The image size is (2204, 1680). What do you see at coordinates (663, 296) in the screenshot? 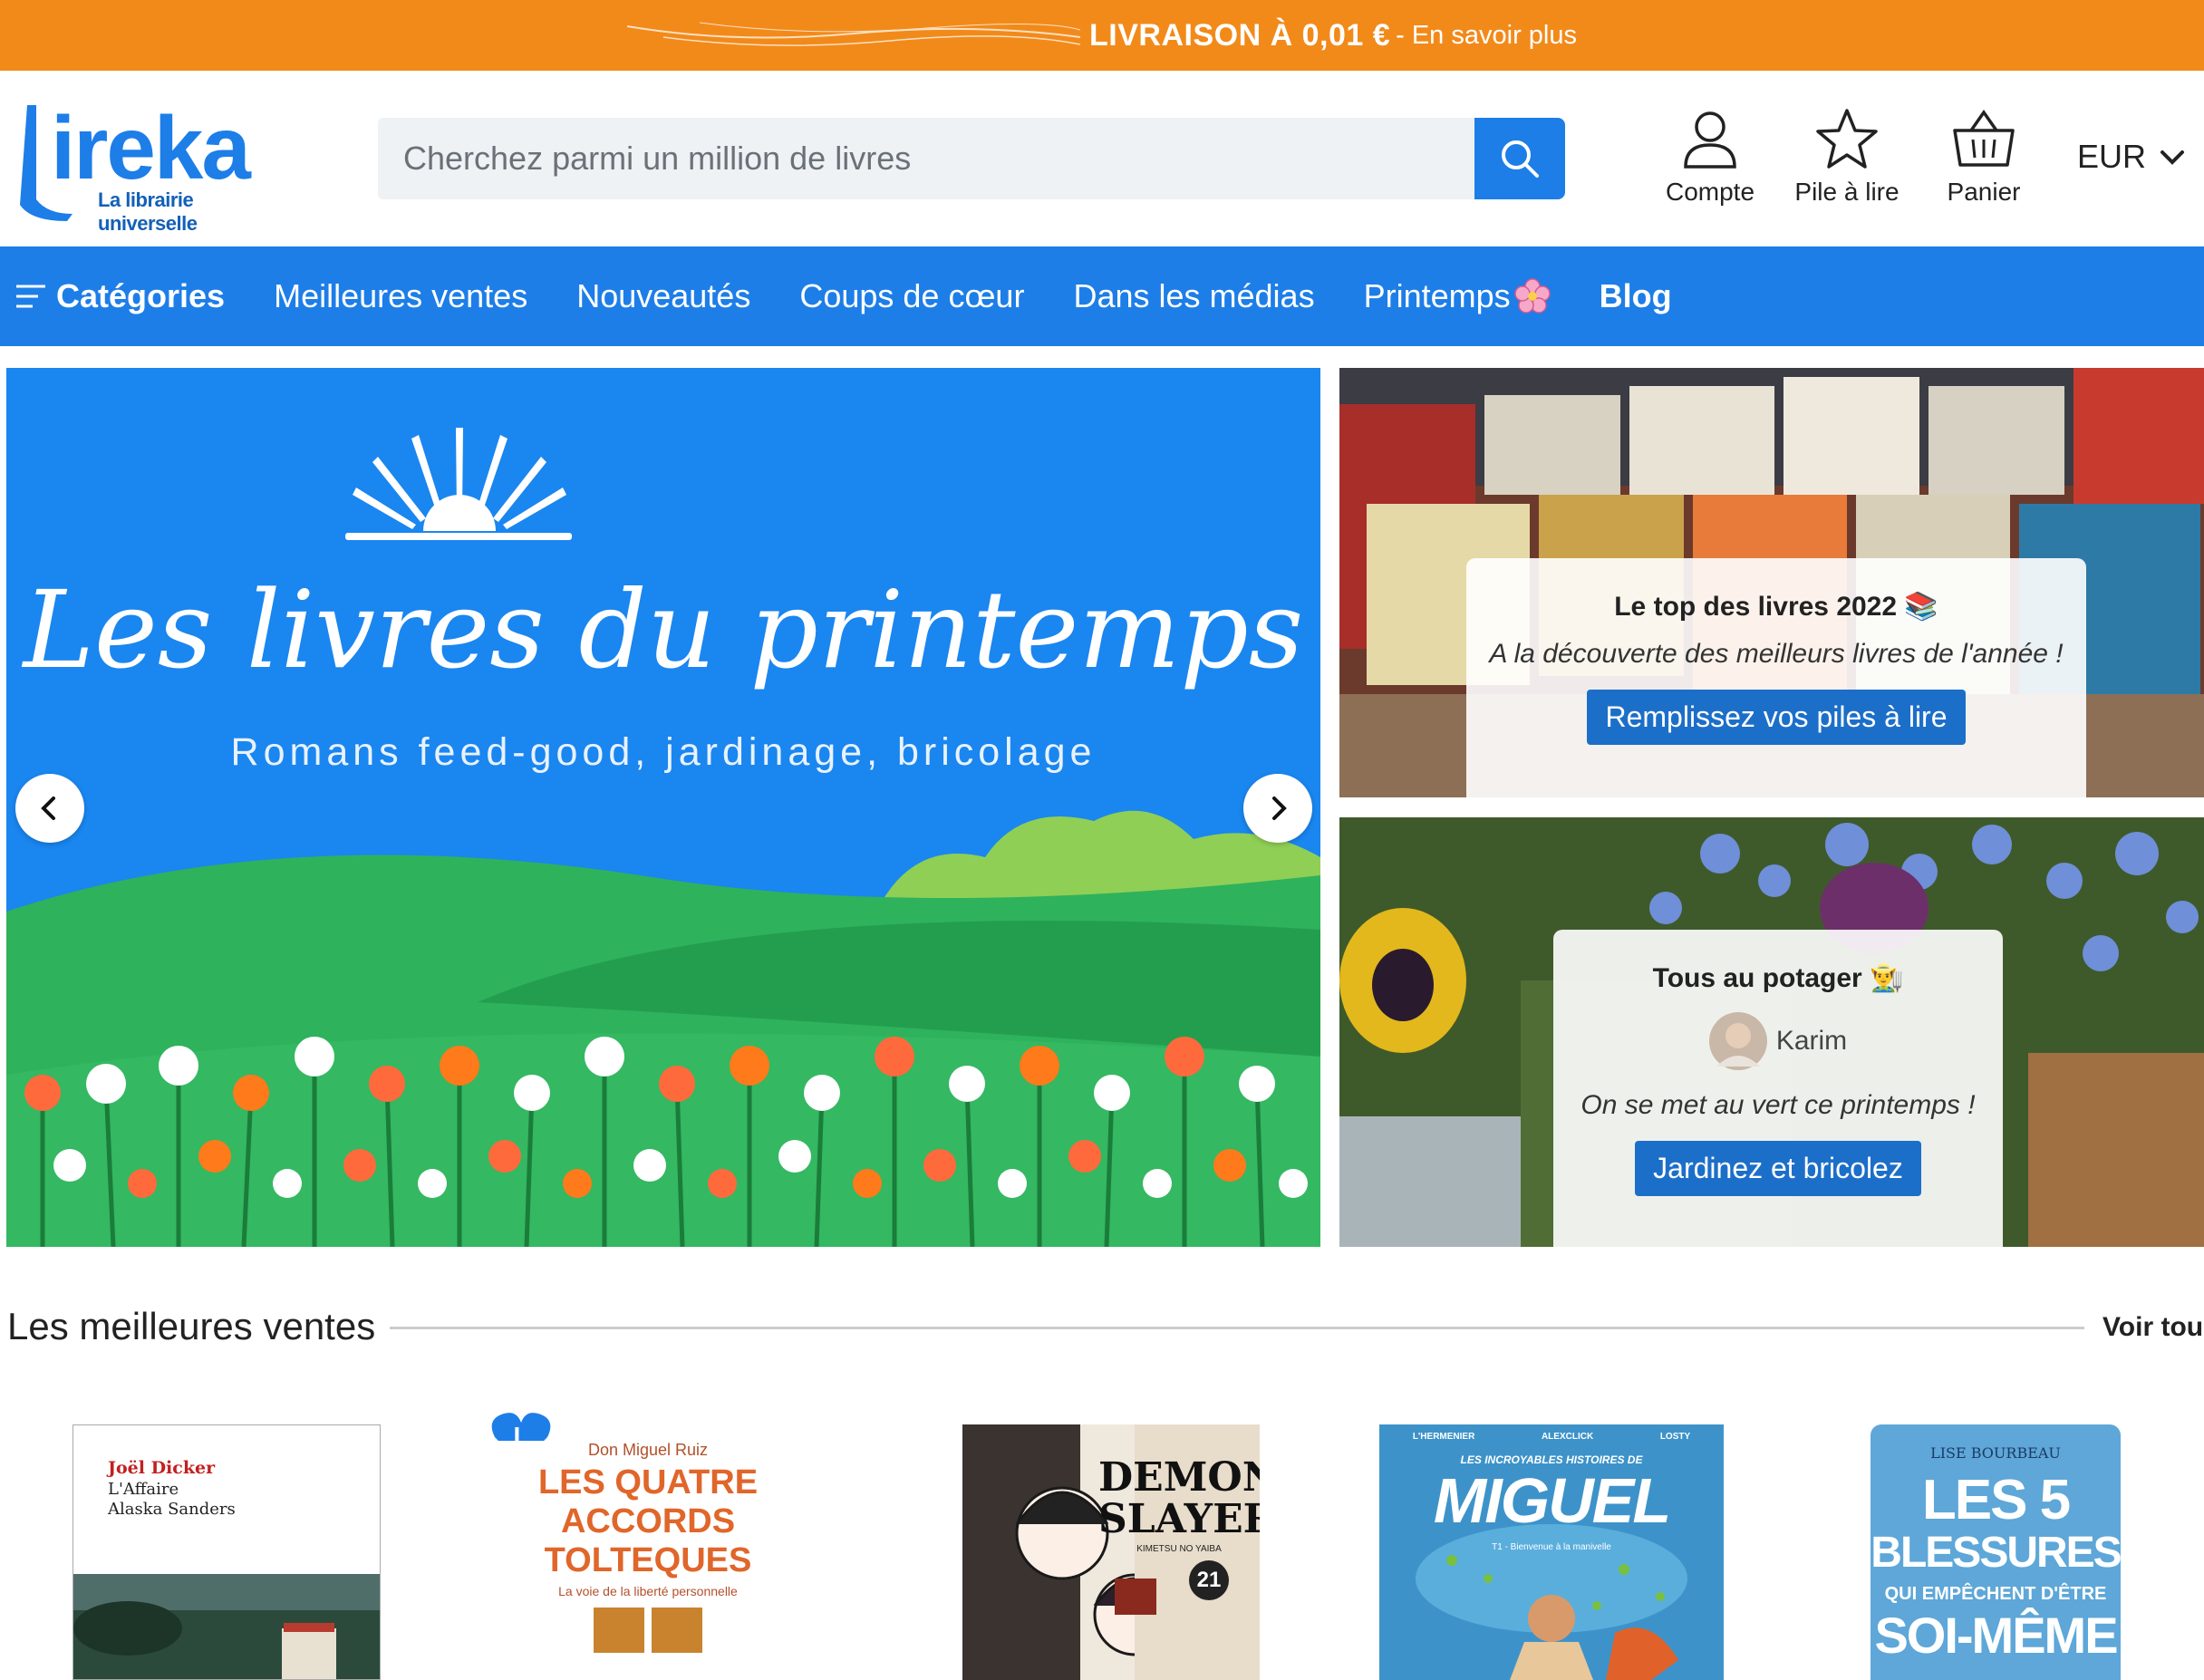
I see `nav-new-releases: Nouveautés` at bounding box center [663, 296].